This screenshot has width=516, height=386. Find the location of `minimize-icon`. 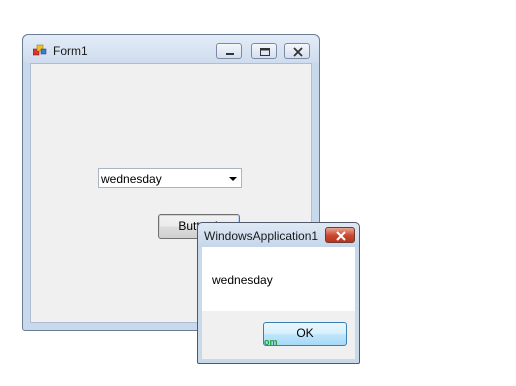

minimize-icon is located at coordinates (230, 54).